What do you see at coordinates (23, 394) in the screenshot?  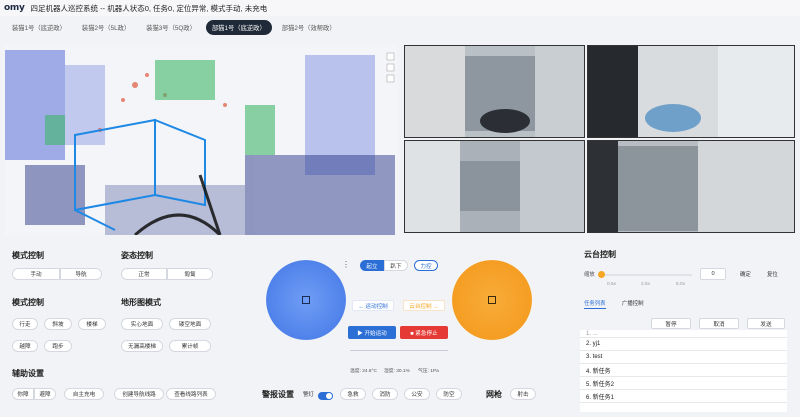 I see `obstacle-mode-a-button: 你障` at bounding box center [23, 394].